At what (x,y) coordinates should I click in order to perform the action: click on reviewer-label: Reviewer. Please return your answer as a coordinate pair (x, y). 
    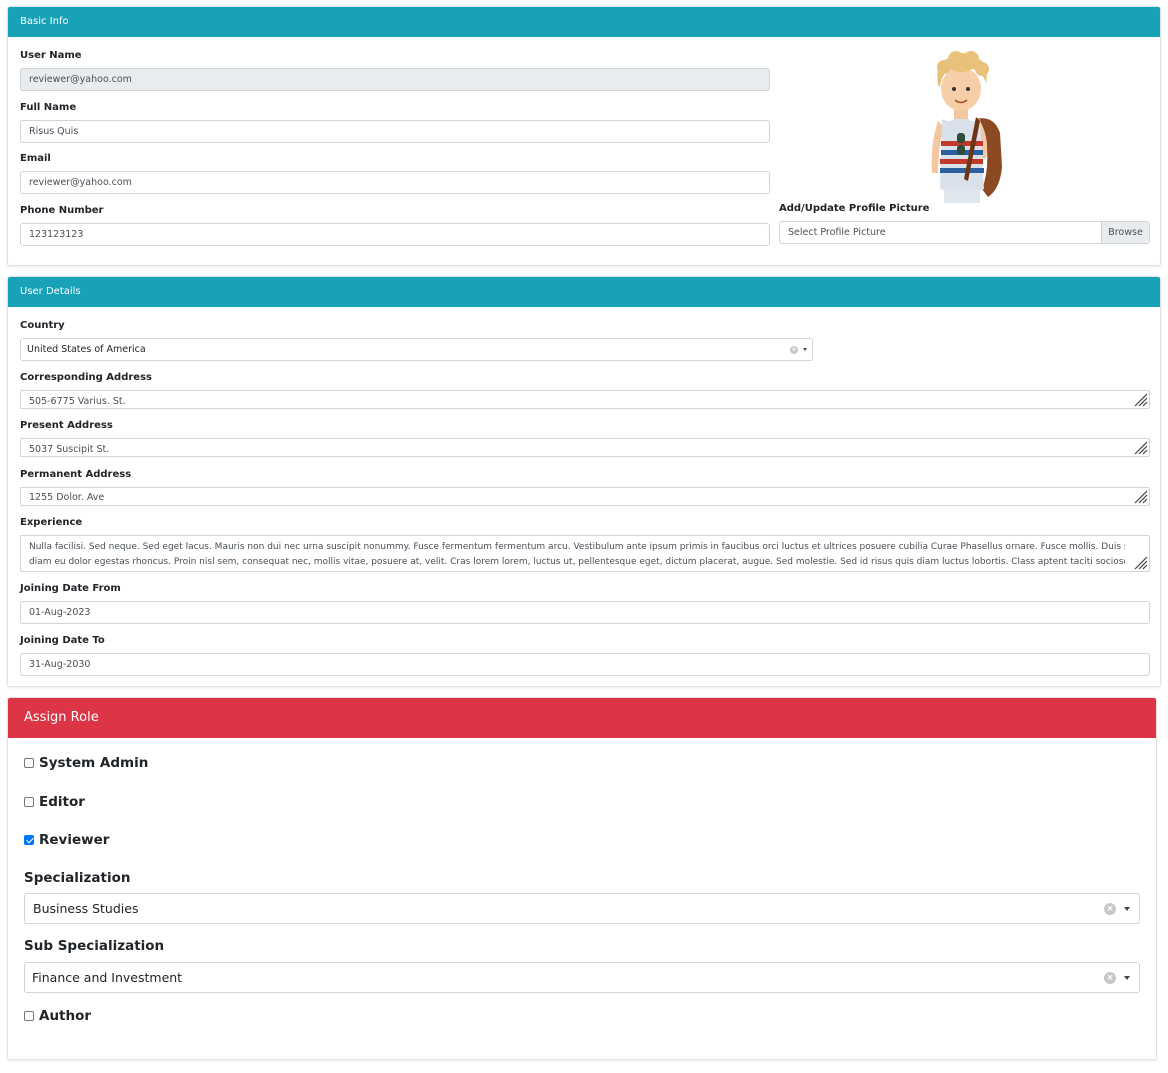
    Looking at the image, I should click on (74, 840).